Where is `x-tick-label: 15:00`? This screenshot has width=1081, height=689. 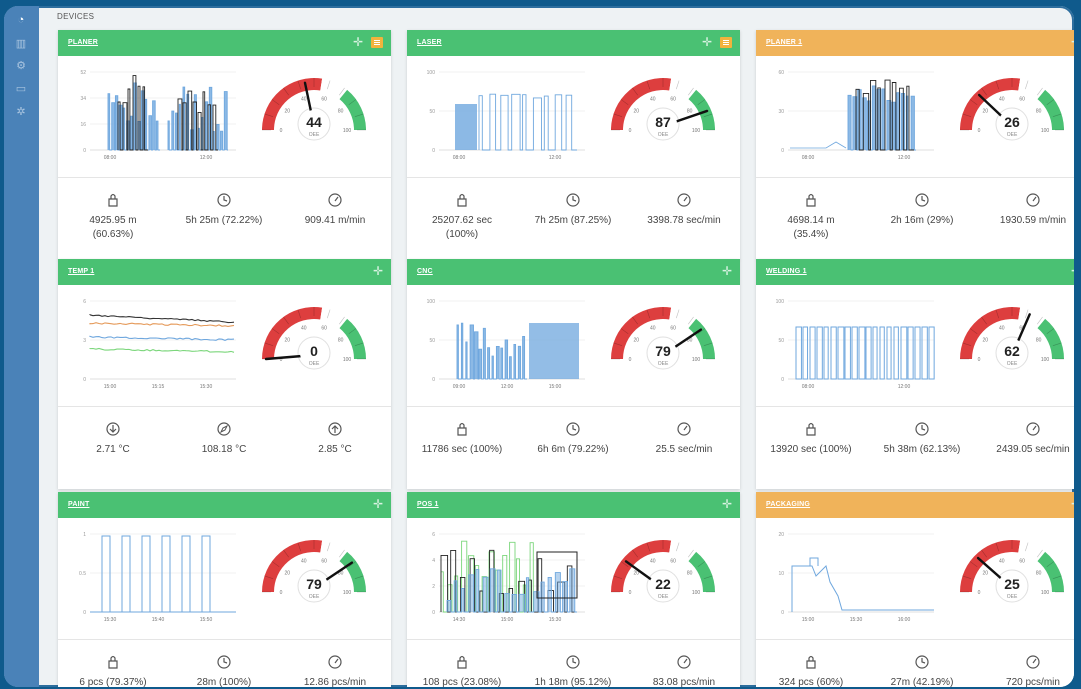
x-tick-label: 15:00 is located at coordinates (110, 387).